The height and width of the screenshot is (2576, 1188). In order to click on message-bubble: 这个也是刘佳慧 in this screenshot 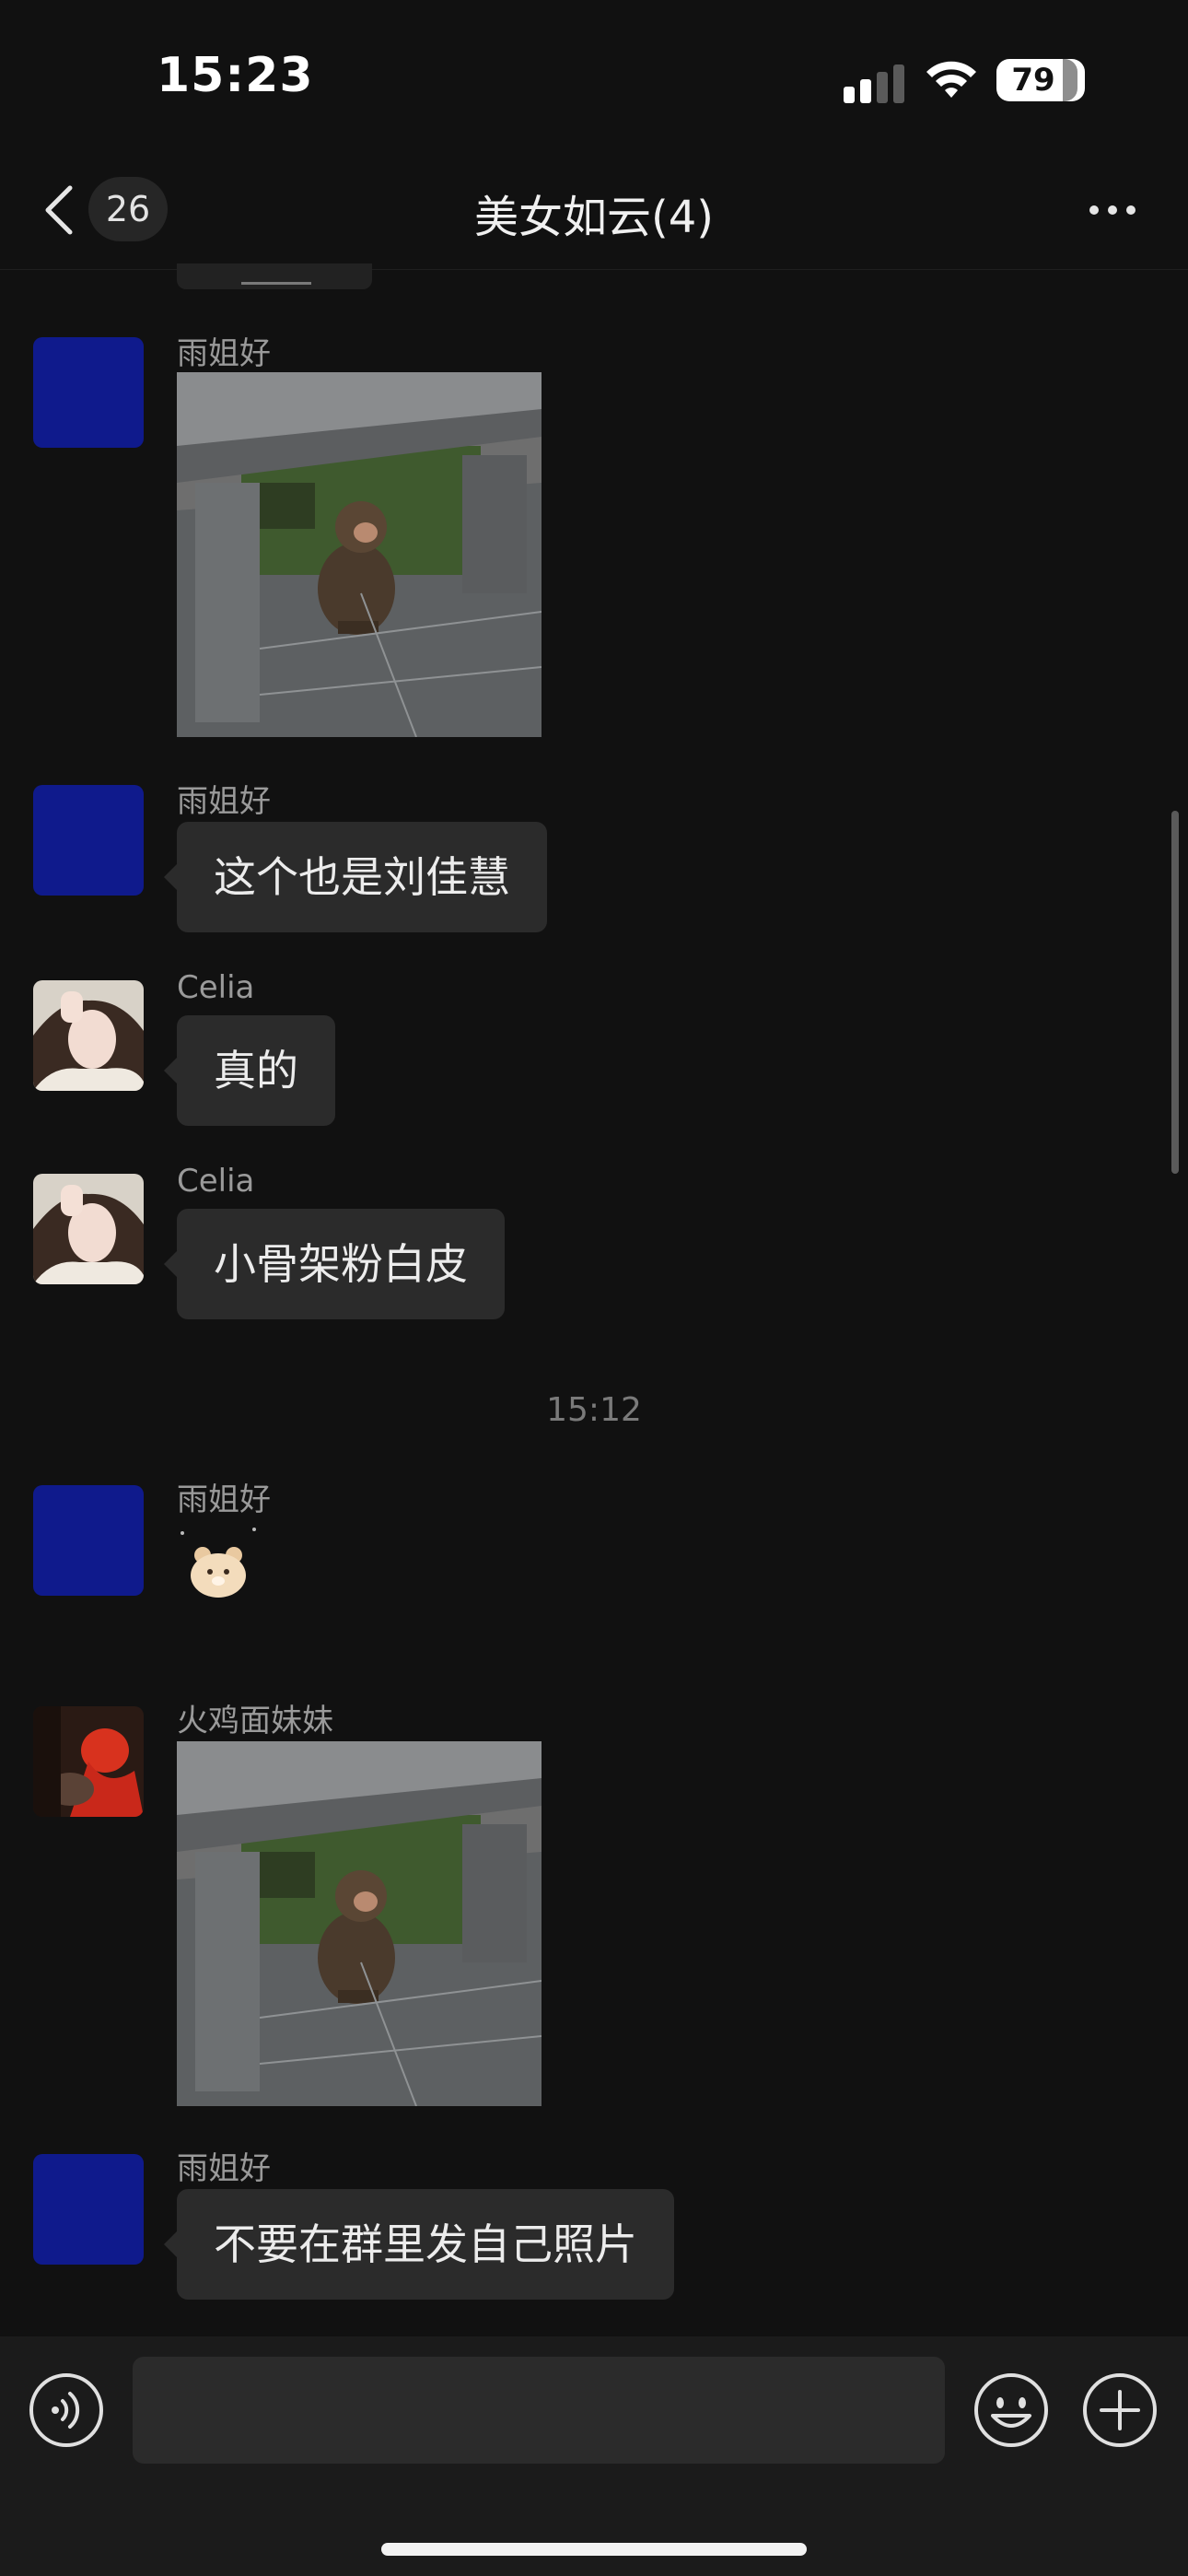, I will do `click(355, 877)`.